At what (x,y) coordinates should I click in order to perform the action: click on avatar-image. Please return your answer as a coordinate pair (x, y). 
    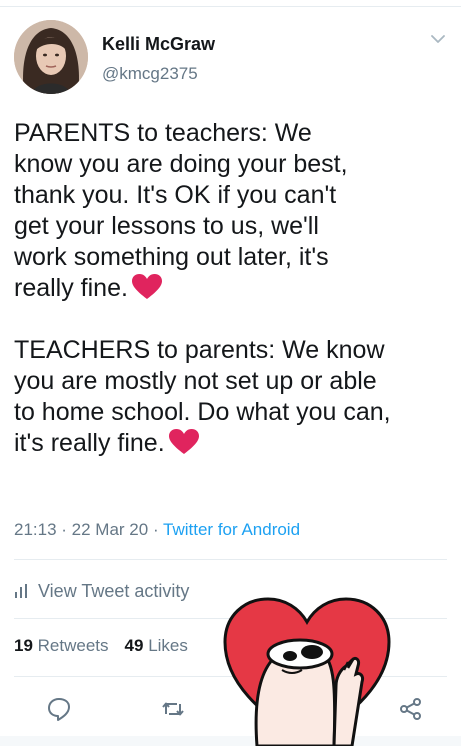
    Looking at the image, I should click on (51, 57).